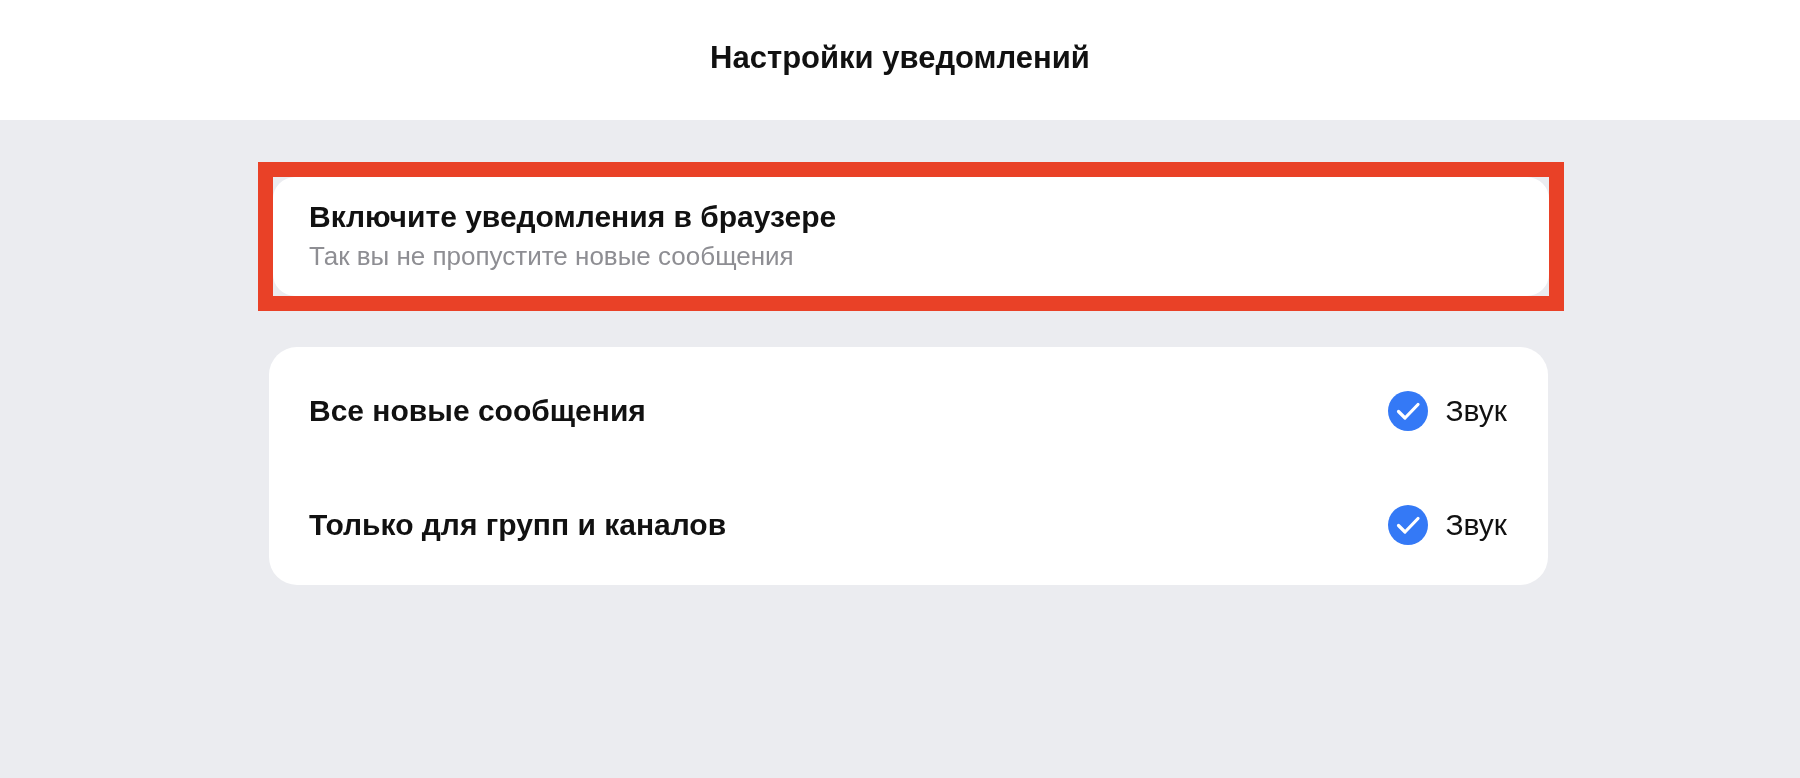  I want to click on enable-notifications-banner: Включите уведомления в браузере Так вы не пропустите новые сообщения, so click(911, 236).